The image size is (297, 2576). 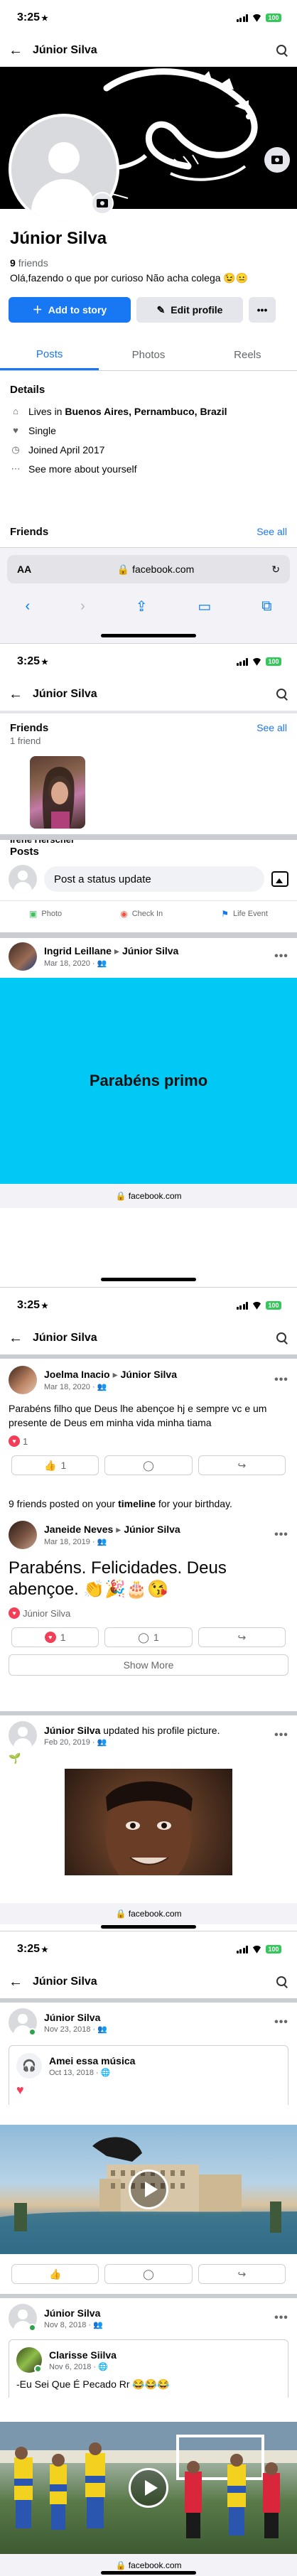 I want to click on life-event-action: ⚑ Life Event, so click(x=245, y=914).